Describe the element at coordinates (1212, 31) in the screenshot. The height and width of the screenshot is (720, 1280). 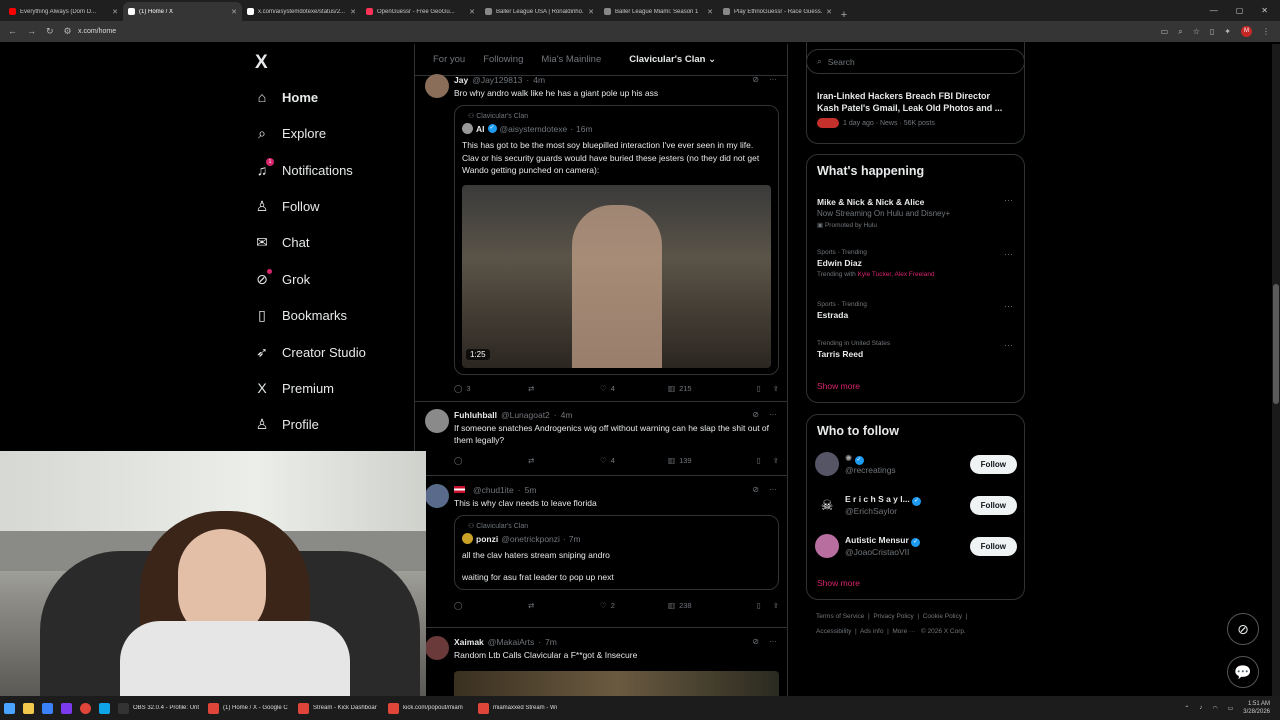
I see `sidepanel-icon: ▯` at that location.